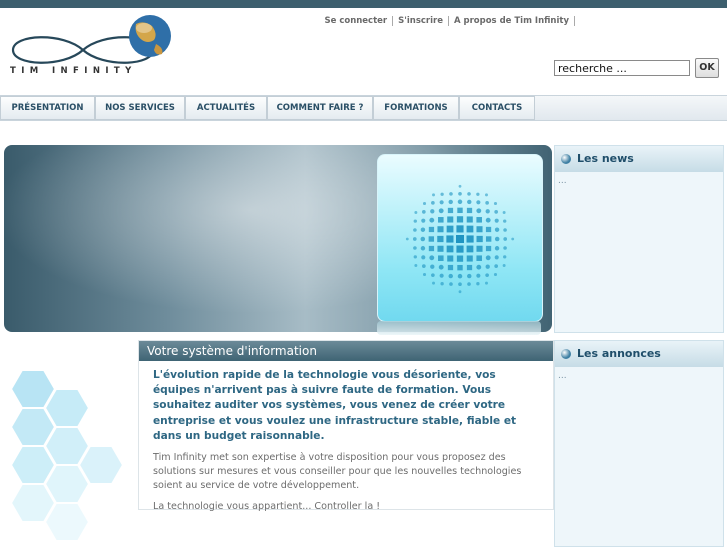  Describe the element at coordinates (707, 68) in the screenshot. I see `search-button: OK` at that location.